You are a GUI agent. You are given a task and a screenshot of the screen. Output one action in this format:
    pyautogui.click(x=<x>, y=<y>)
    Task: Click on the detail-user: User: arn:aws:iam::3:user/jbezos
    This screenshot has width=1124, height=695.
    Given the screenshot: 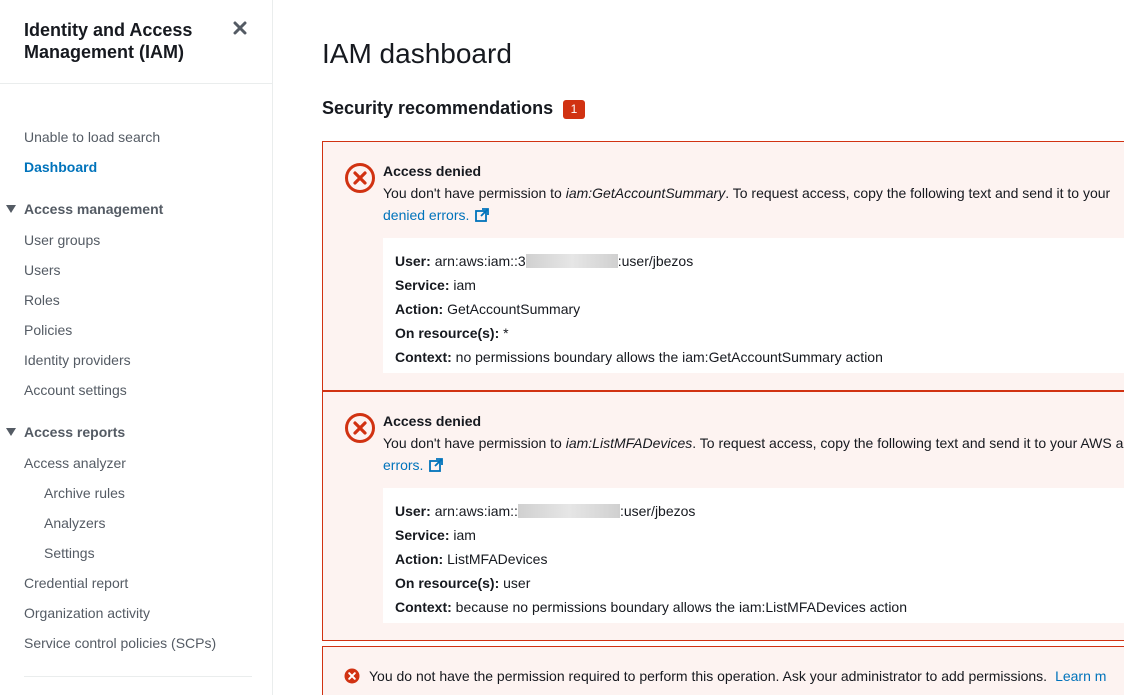 What is the action you would take?
    pyautogui.click(x=544, y=261)
    